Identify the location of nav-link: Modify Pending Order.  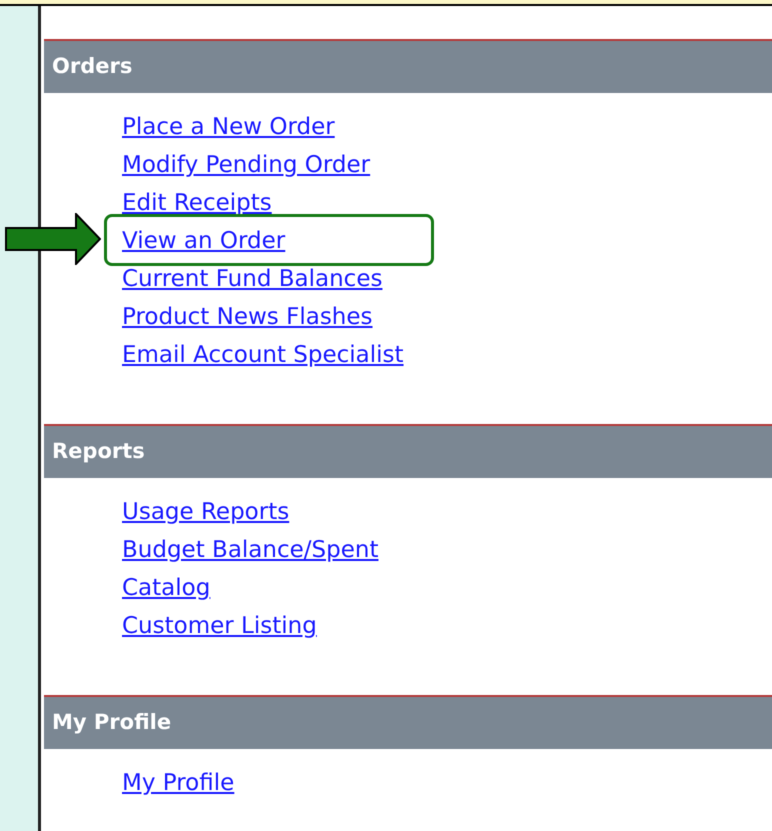
(246, 165).